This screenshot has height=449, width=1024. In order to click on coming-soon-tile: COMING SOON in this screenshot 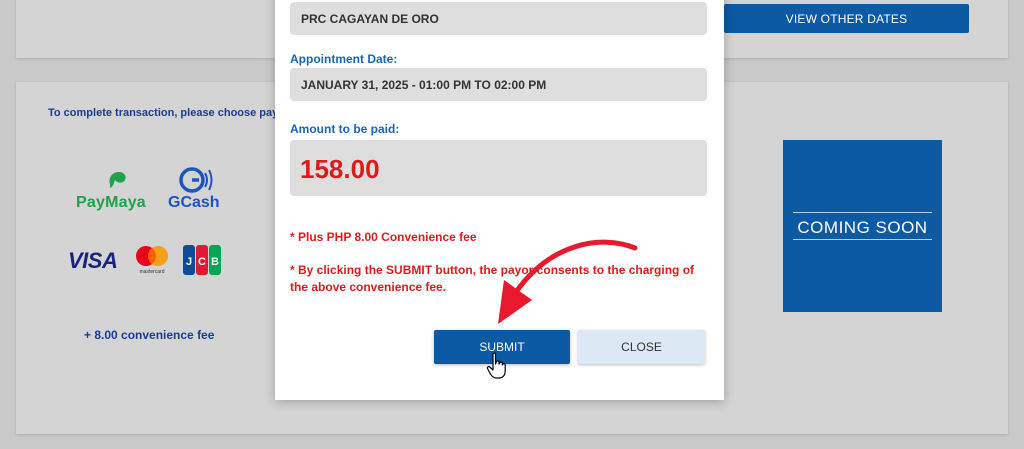, I will do `click(862, 226)`.